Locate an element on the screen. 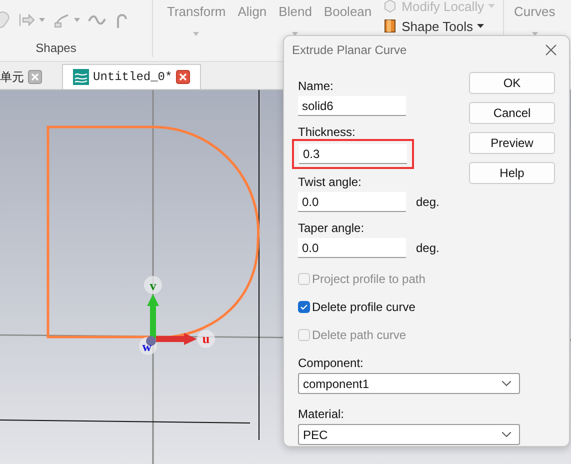 Image resolution: width=571 pixels, height=464 pixels. dialog-button: Cancel is located at coordinates (512, 113).